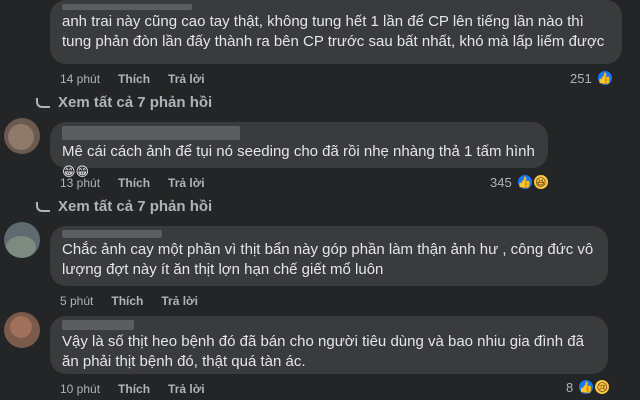  I want to click on like-icon: 👍, so click(604, 78).